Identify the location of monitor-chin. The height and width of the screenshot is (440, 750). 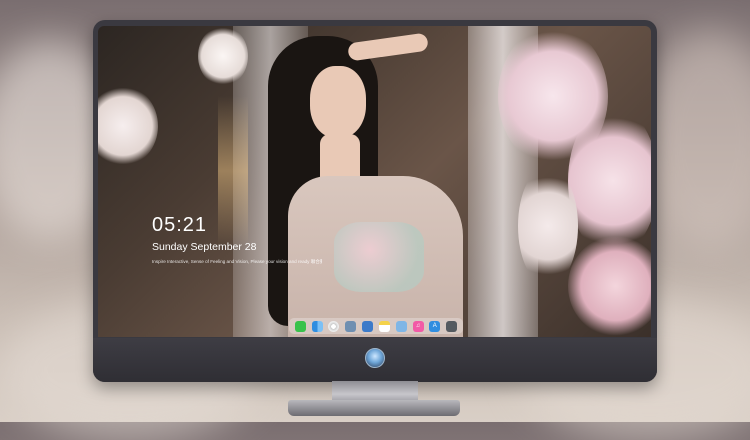
(375, 360).